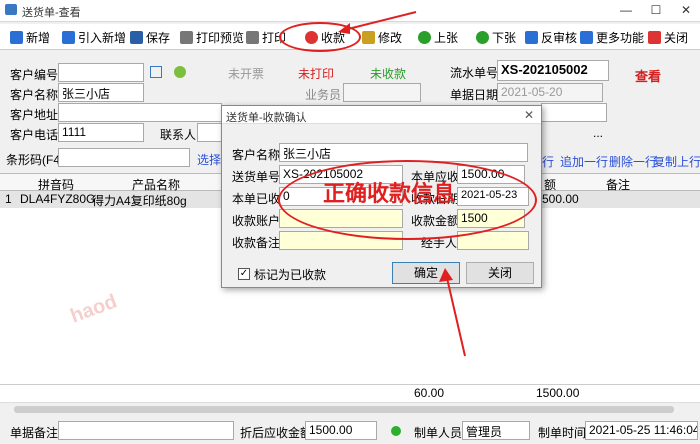 The image size is (700, 444). What do you see at coordinates (11, 9) in the screenshot?
I see `app-icon` at bounding box center [11, 9].